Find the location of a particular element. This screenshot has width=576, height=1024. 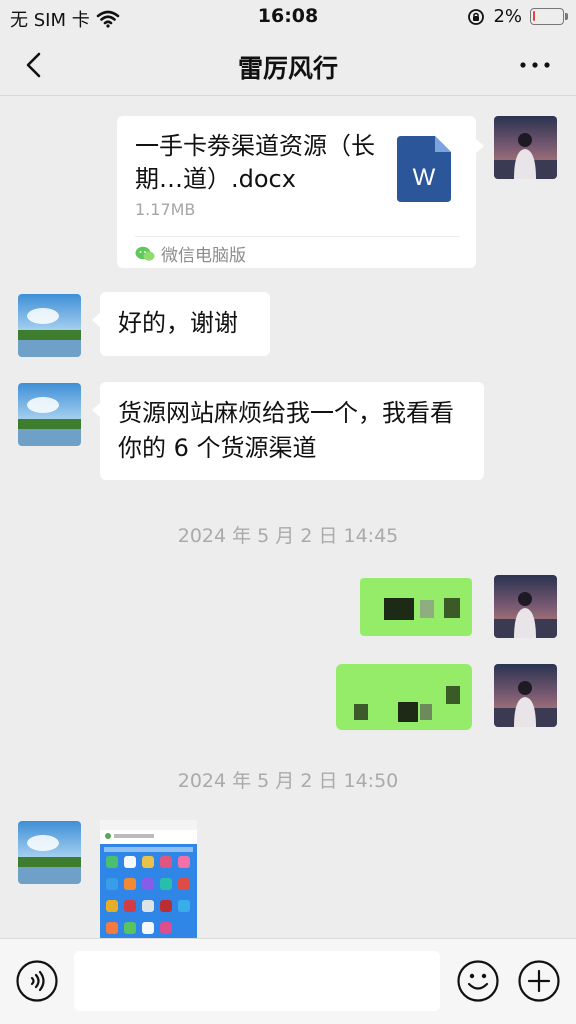

add-icon is located at coordinates (539, 981).